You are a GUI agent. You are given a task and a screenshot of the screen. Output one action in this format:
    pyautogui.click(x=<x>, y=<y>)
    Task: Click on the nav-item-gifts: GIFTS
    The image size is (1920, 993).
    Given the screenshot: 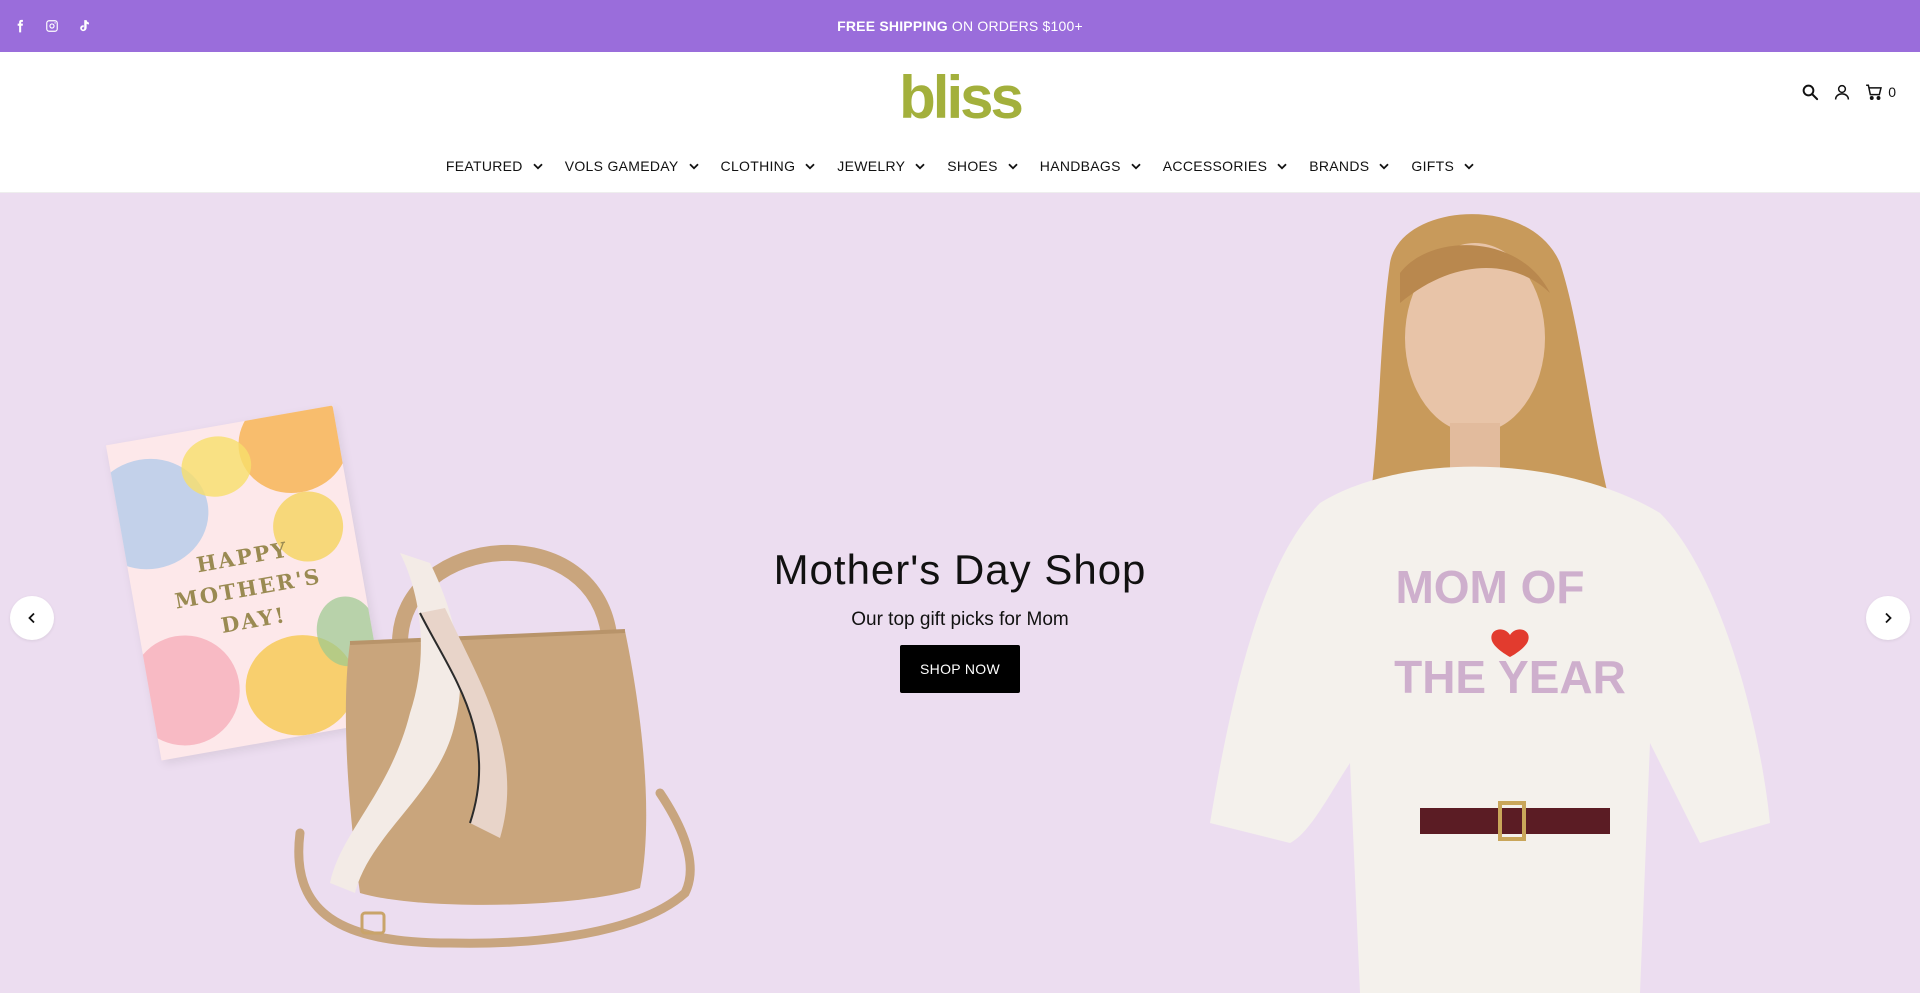 What is the action you would take?
    pyautogui.click(x=1442, y=166)
    